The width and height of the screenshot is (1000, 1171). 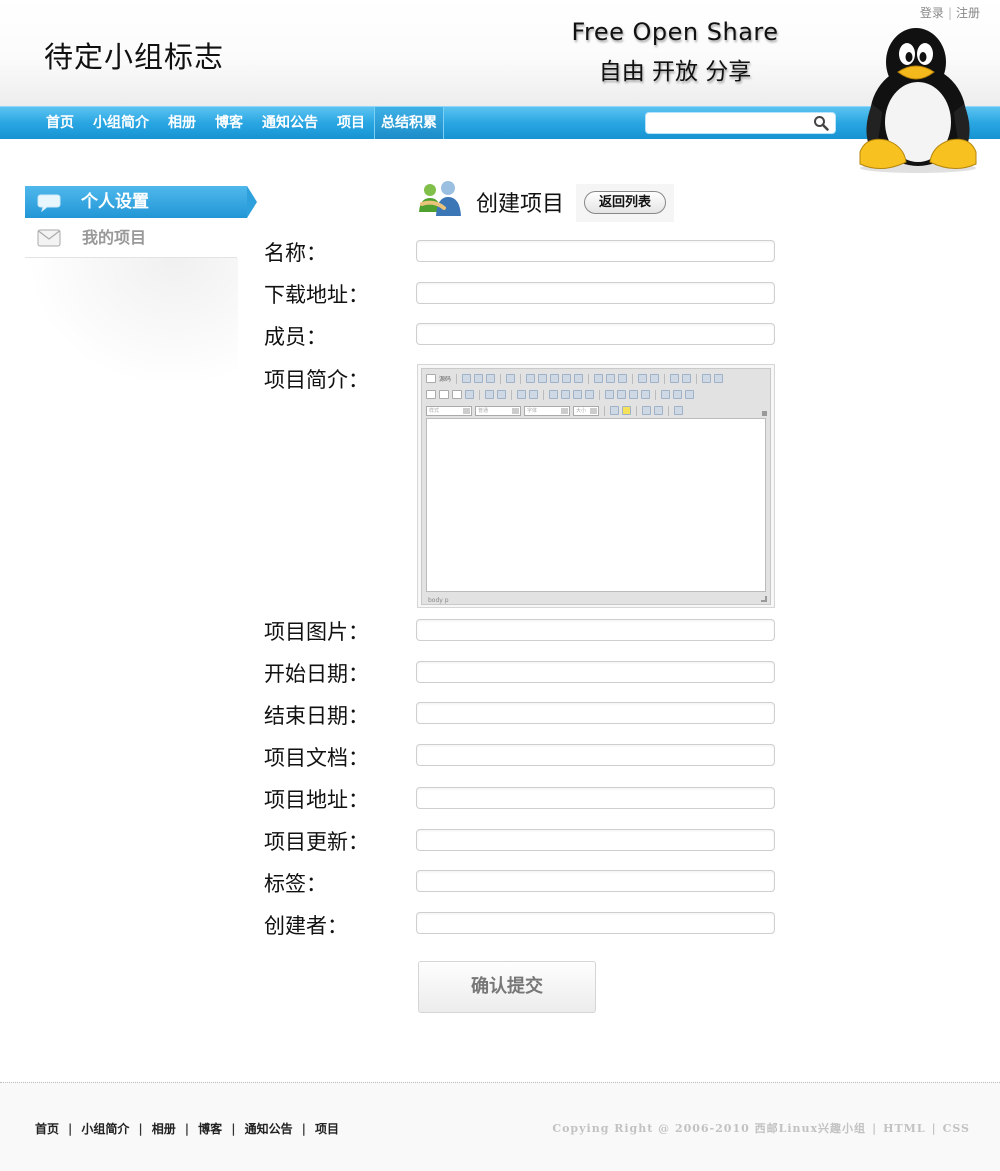 I want to click on resize-handle-icon, so click(x=764, y=599).